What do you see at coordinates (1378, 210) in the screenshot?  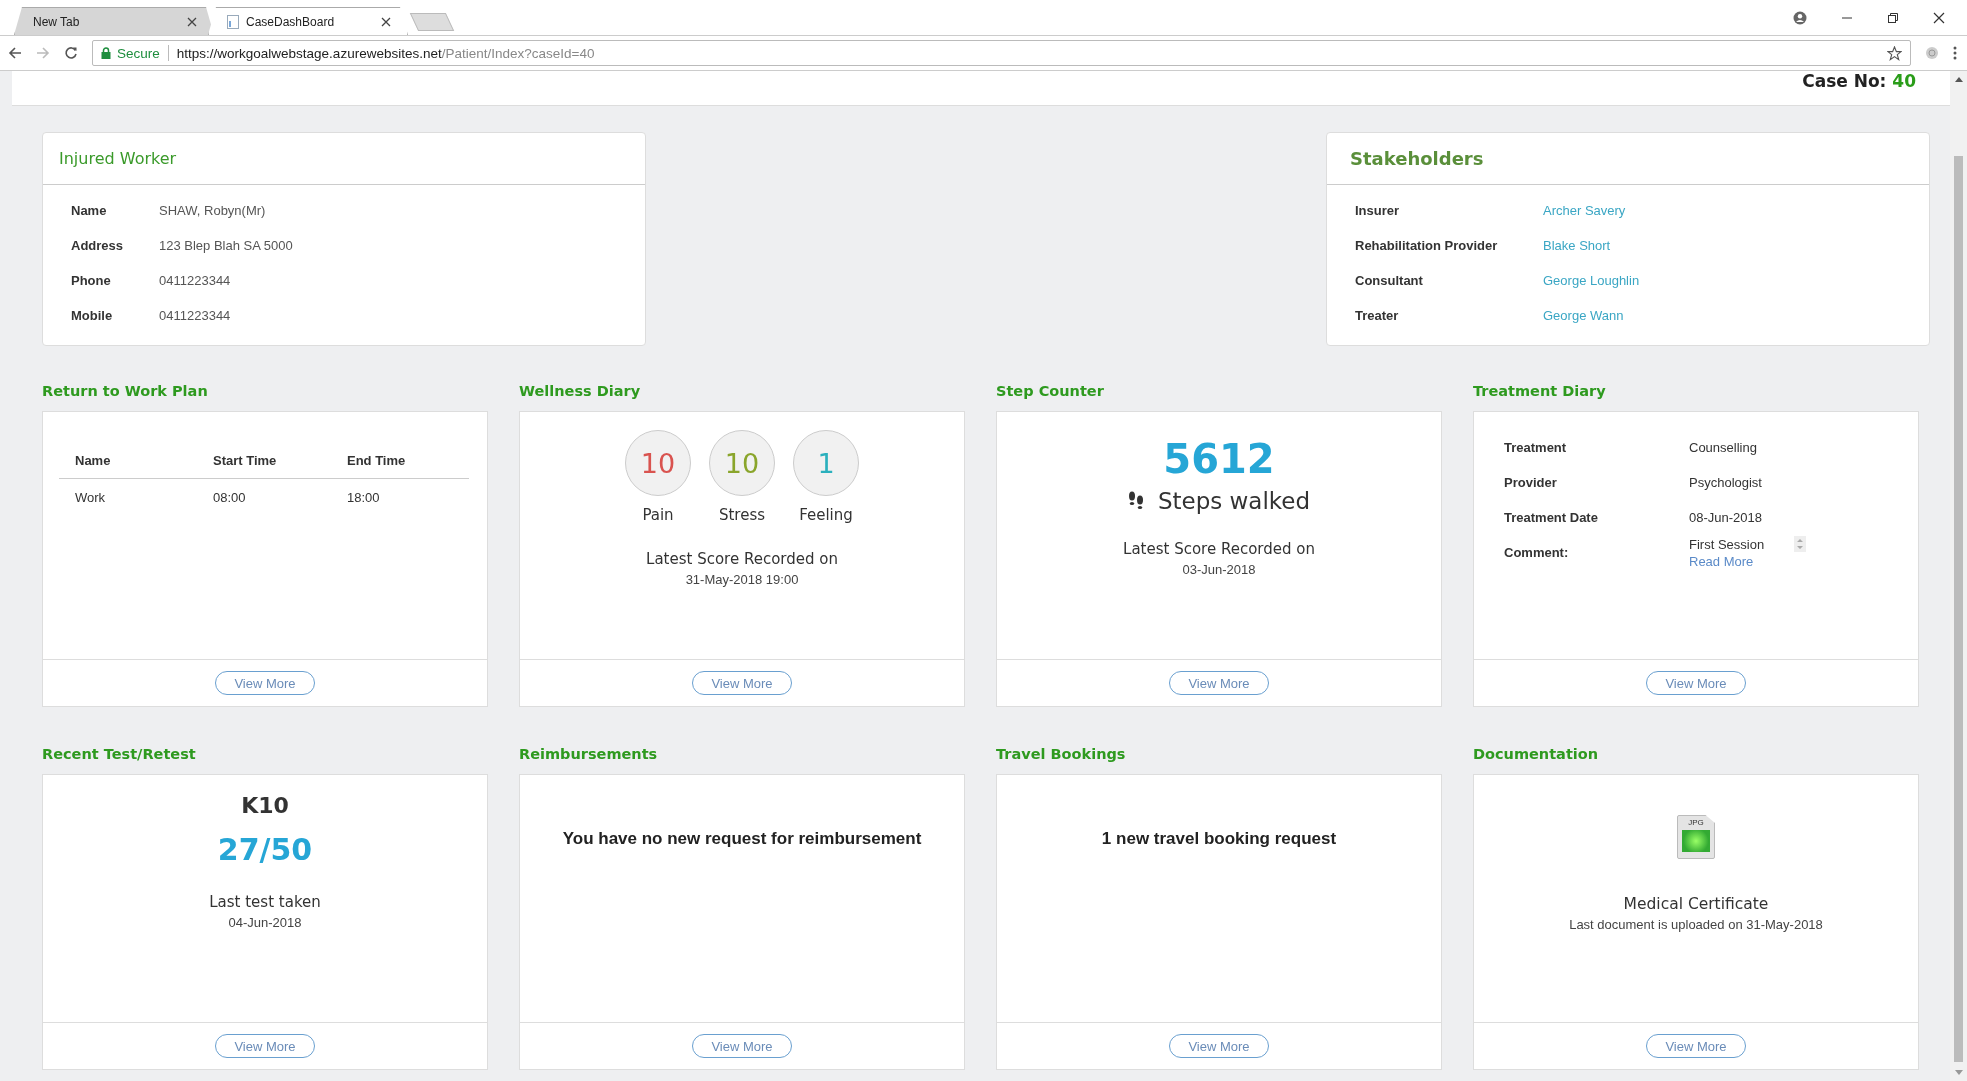 I see `field-label: Insurer` at bounding box center [1378, 210].